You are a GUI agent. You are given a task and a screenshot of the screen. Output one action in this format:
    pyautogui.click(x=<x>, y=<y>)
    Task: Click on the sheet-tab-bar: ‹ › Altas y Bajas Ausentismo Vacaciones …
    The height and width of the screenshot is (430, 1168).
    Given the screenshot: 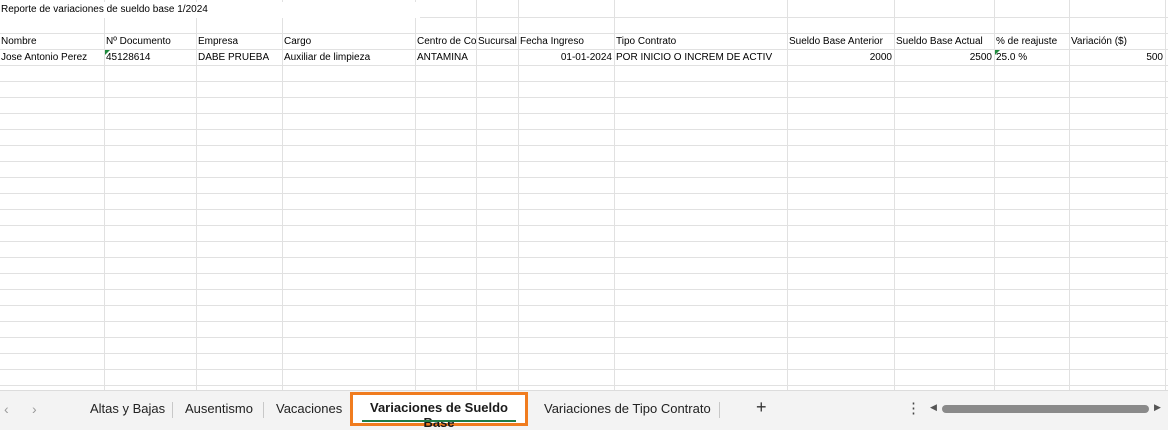 What is the action you would take?
    pyautogui.click(x=584, y=410)
    